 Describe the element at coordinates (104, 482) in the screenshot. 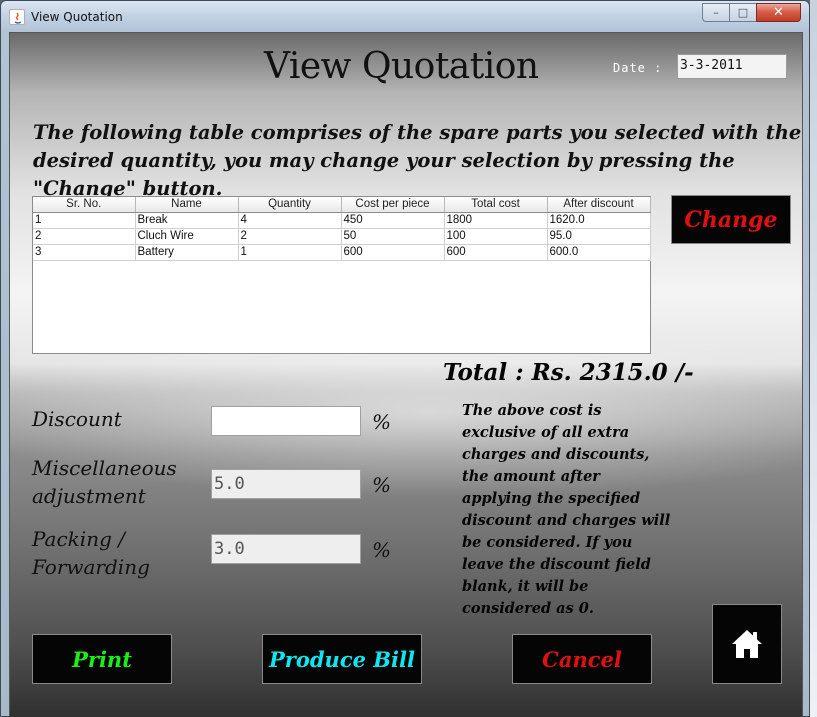

I see `misc-adjustment-label: Miscellaneous adjustment` at that location.